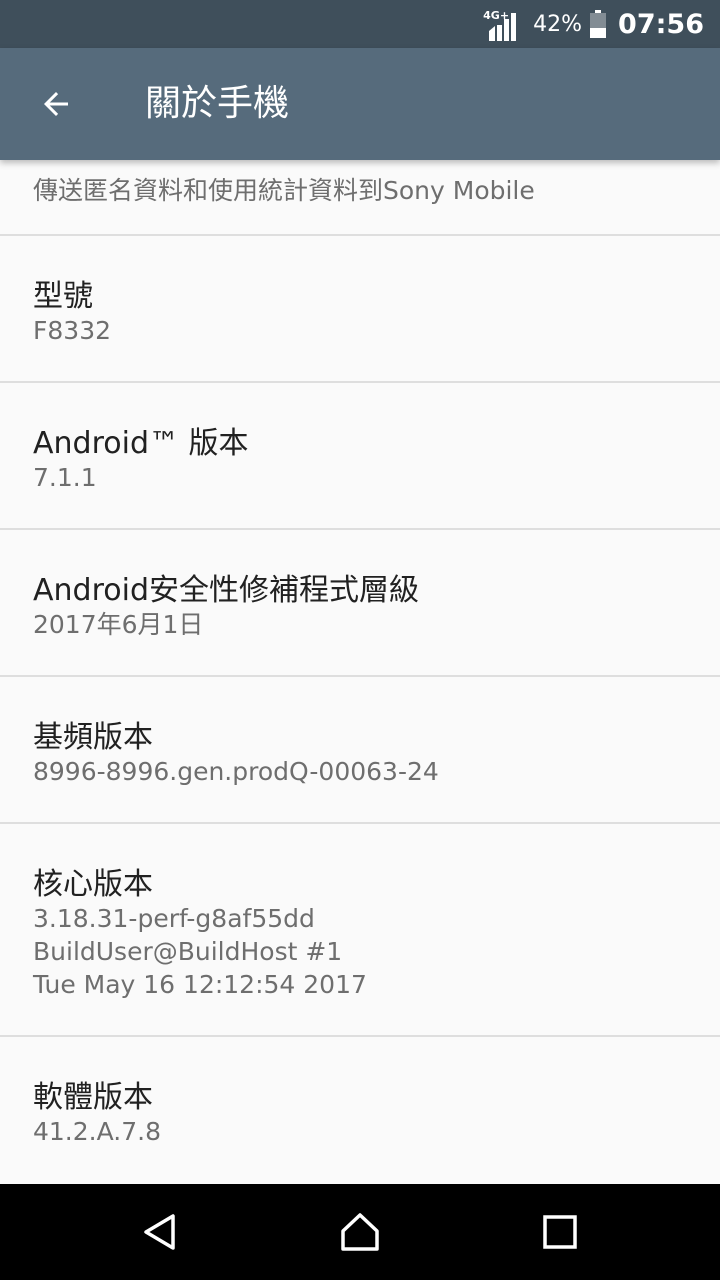 The width and height of the screenshot is (720, 1280). I want to click on item-title: Android安全性修補程式層級, so click(226, 590).